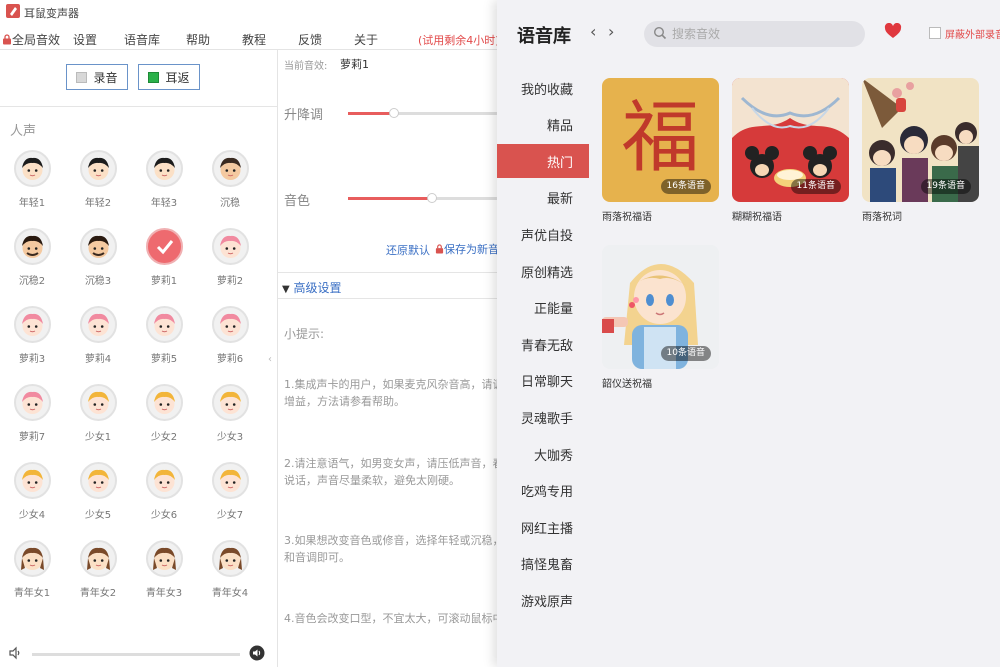 Image resolution: width=1000 pixels, height=667 pixels. What do you see at coordinates (230, 263) in the screenshot?
I see `voice-preset: 萝莉2` at bounding box center [230, 263].